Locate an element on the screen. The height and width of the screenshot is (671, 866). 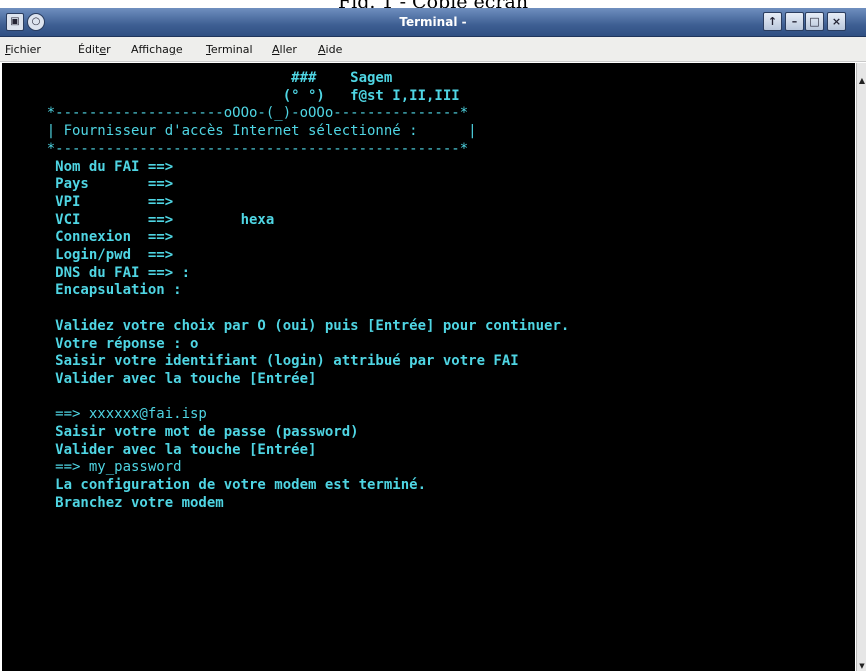
terminal-line: ### Sagem is located at coordinates (203, 78).